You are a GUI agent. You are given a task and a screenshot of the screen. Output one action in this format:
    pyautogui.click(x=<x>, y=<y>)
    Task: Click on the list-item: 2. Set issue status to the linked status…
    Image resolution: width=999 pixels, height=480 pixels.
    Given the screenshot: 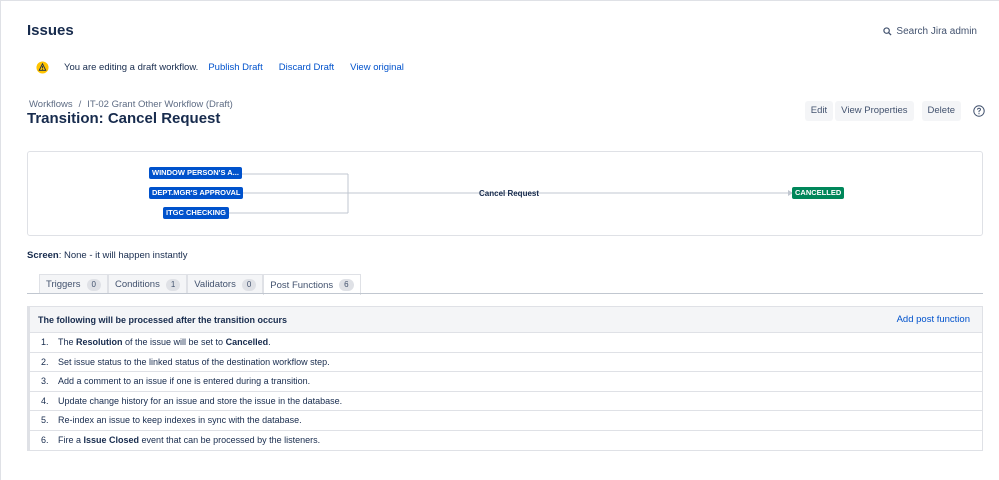 What is the action you would take?
    pyautogui.click(x=506, y=362)
    